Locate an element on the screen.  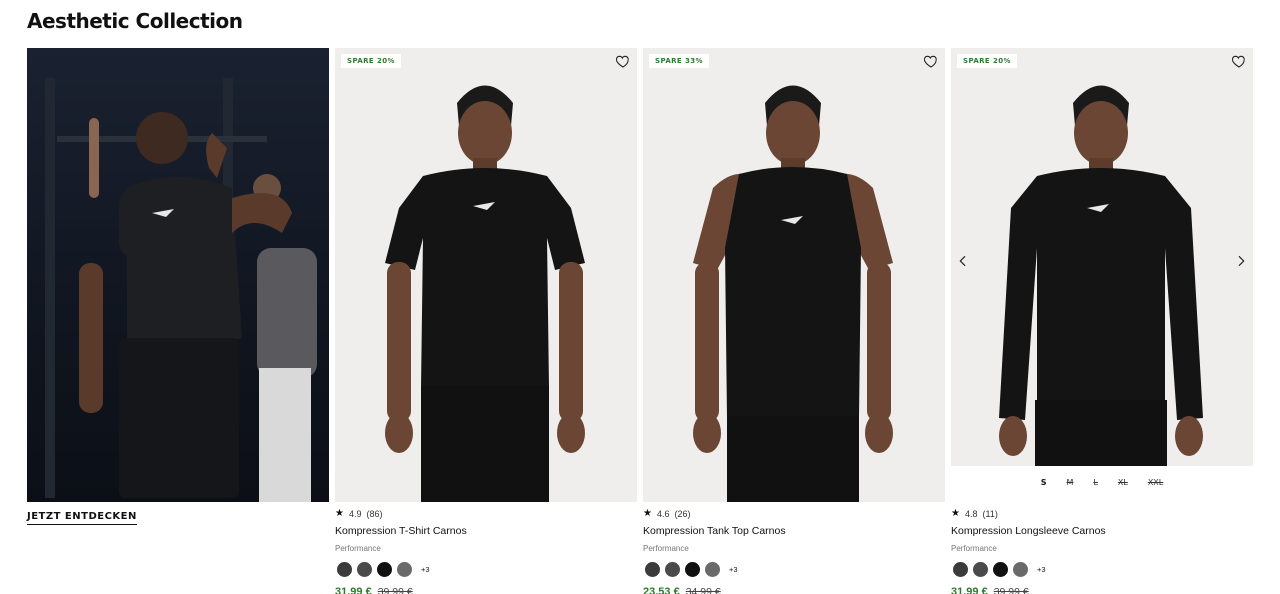
size-option-l: L is located at coordinates (1095, 482).